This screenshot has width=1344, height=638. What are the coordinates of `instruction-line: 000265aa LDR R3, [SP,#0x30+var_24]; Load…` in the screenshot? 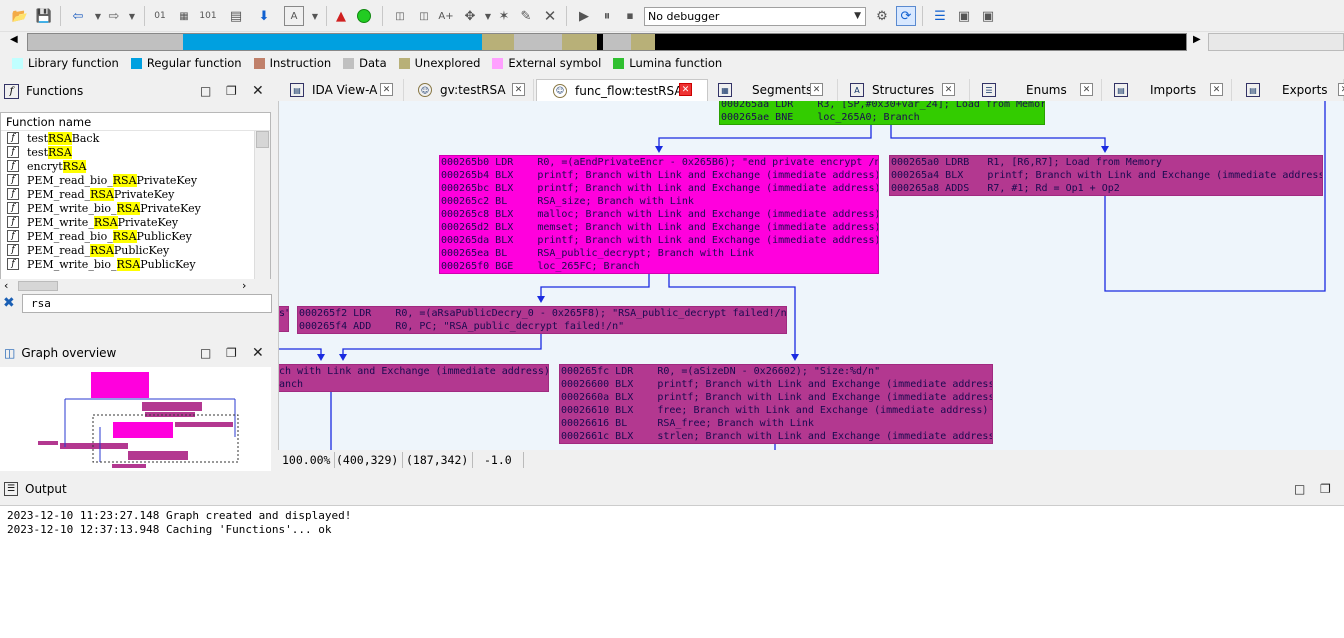 It's located at (882, 106).